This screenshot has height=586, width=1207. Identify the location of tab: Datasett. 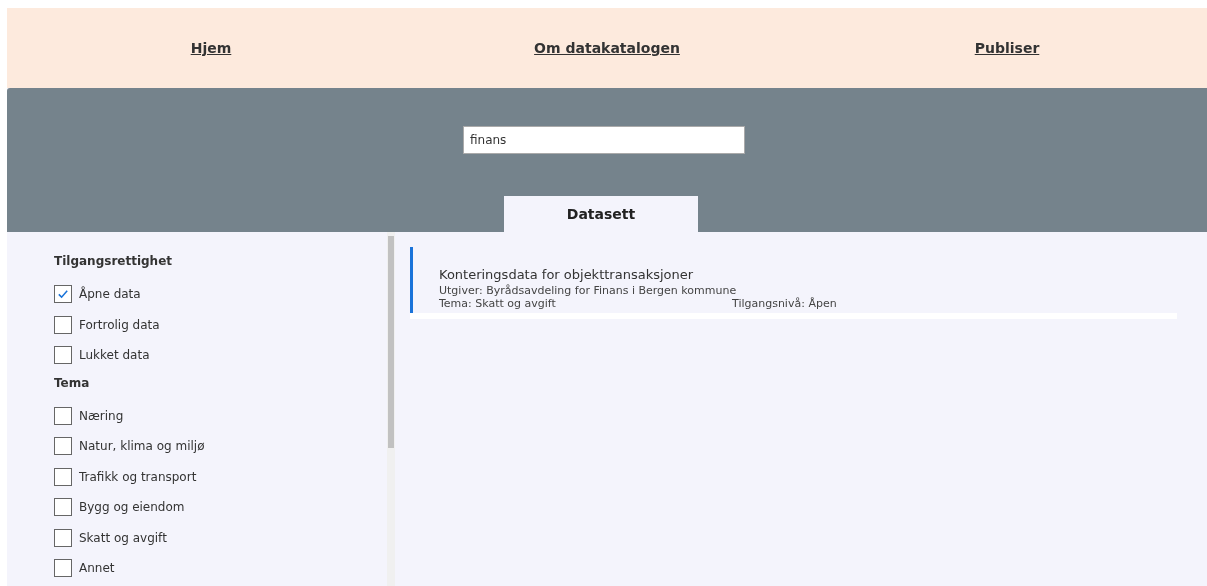
(601, 214).